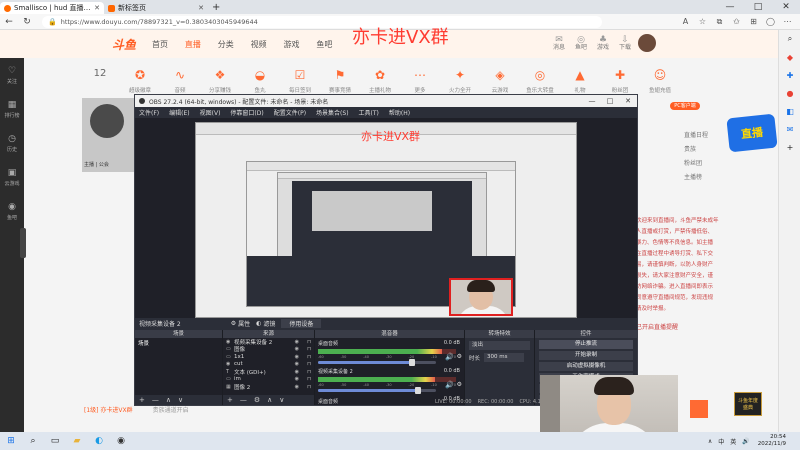 The image size is (800, 450). What do you see at coordinates (178, 343) in the screenshot?
I see `scene-item: 场景` at bounding box center [178, 343].